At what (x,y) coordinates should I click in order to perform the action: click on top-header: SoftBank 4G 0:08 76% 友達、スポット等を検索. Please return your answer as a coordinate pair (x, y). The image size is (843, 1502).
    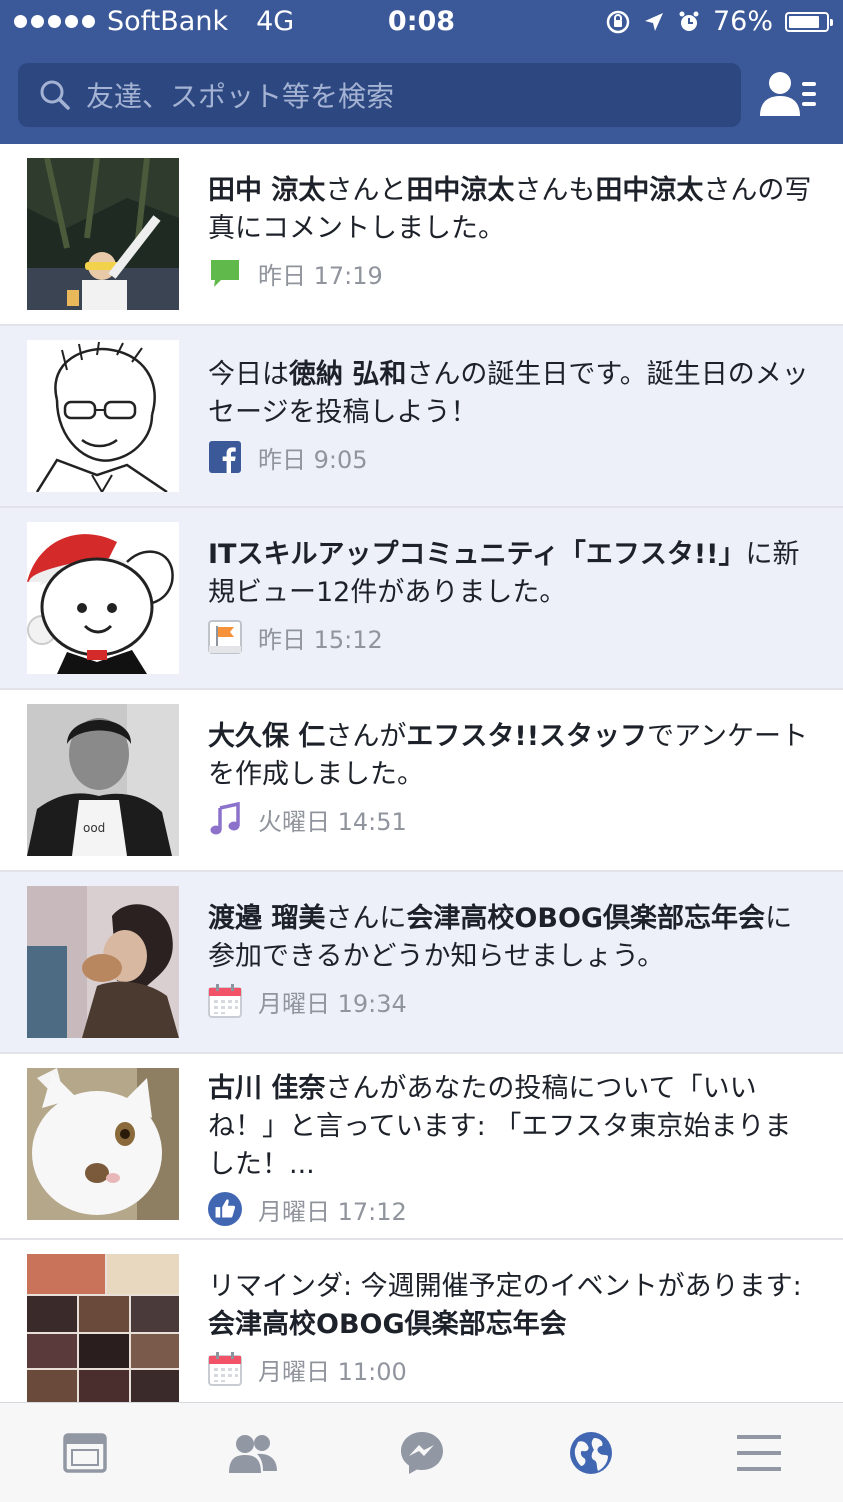
    Looking at the image, I should click on (421, 72).